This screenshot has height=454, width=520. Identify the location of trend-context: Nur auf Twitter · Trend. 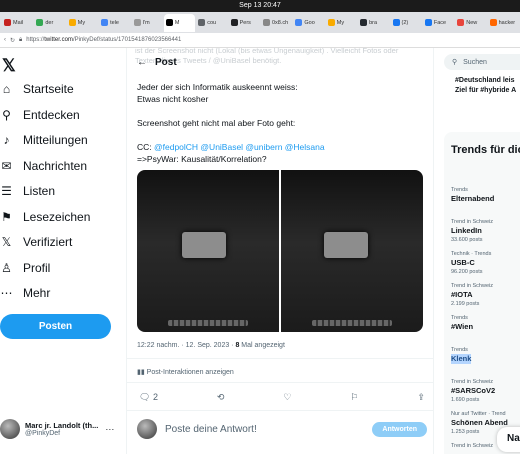
(478, 414).